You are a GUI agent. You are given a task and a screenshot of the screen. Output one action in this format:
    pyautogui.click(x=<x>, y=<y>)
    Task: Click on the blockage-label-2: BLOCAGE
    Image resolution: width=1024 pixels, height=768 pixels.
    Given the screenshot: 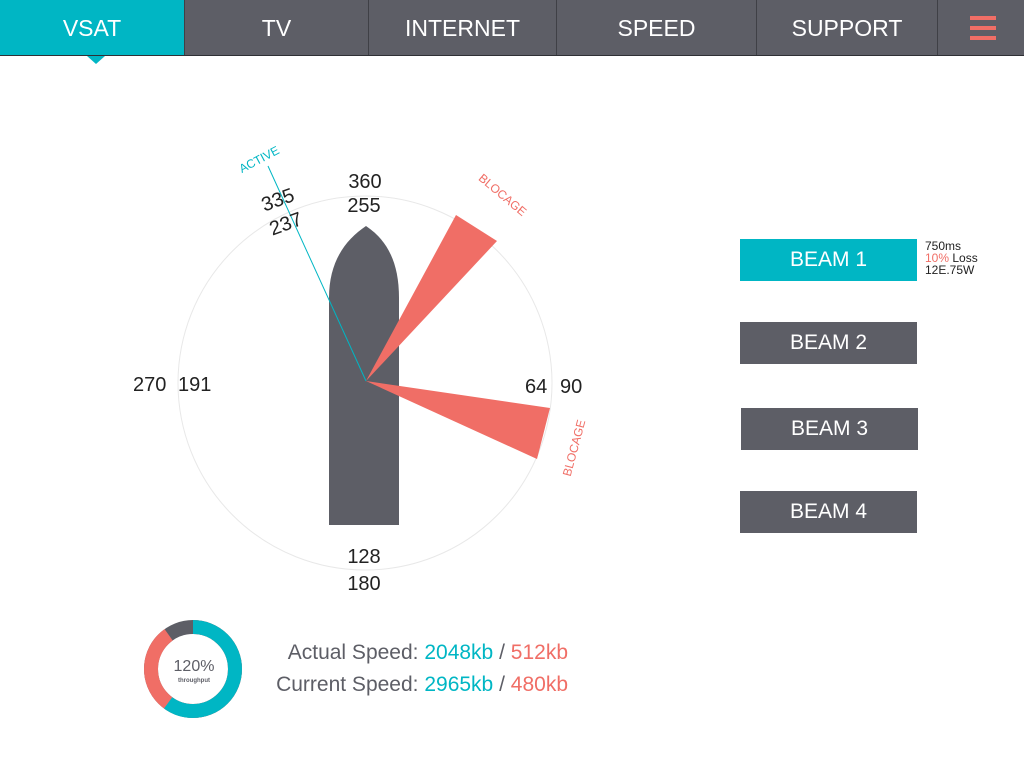 What is the action you would take?
    pyautogui.click(x=574, y=448)
    